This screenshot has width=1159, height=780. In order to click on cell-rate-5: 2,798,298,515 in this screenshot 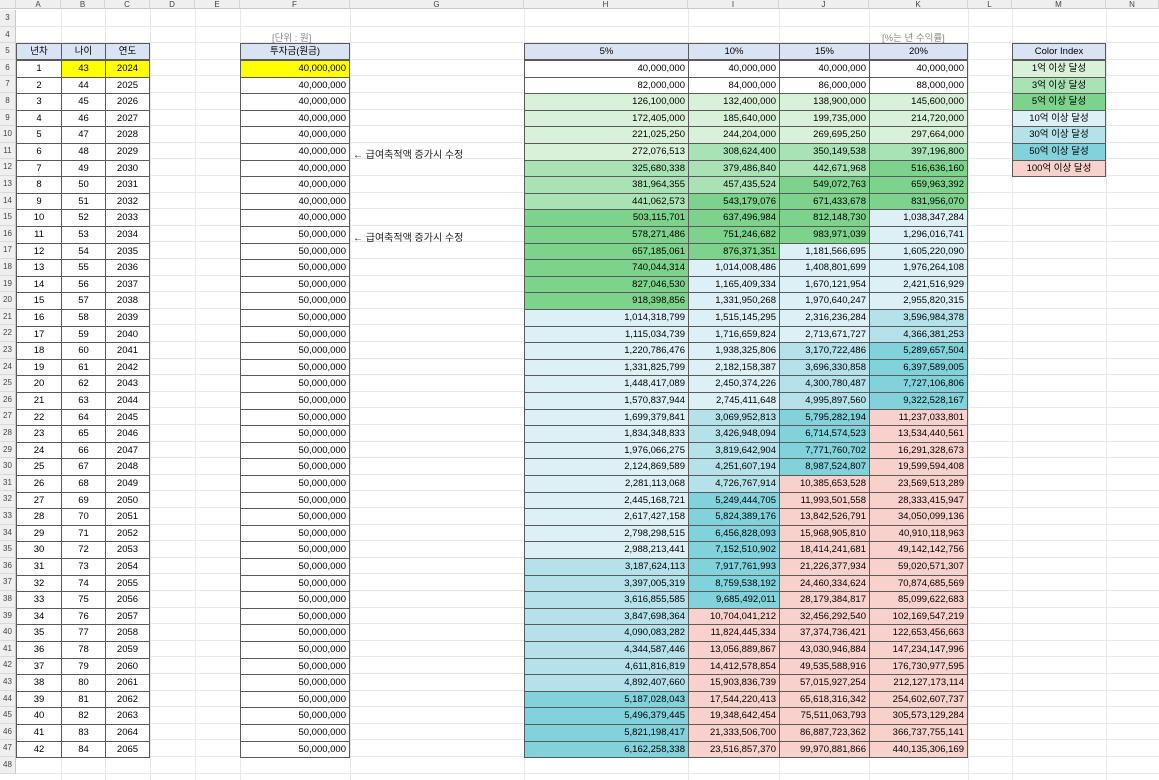, I will do `click(606, 533)`.